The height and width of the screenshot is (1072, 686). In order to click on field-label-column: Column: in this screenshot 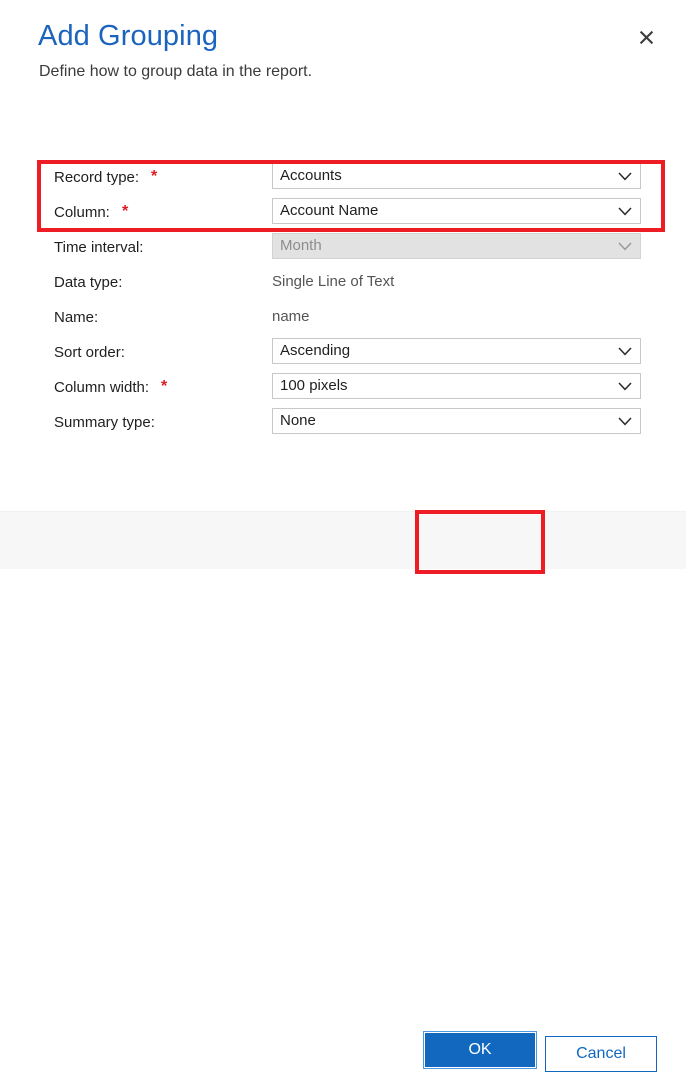, I will do `click(82, 212)`.